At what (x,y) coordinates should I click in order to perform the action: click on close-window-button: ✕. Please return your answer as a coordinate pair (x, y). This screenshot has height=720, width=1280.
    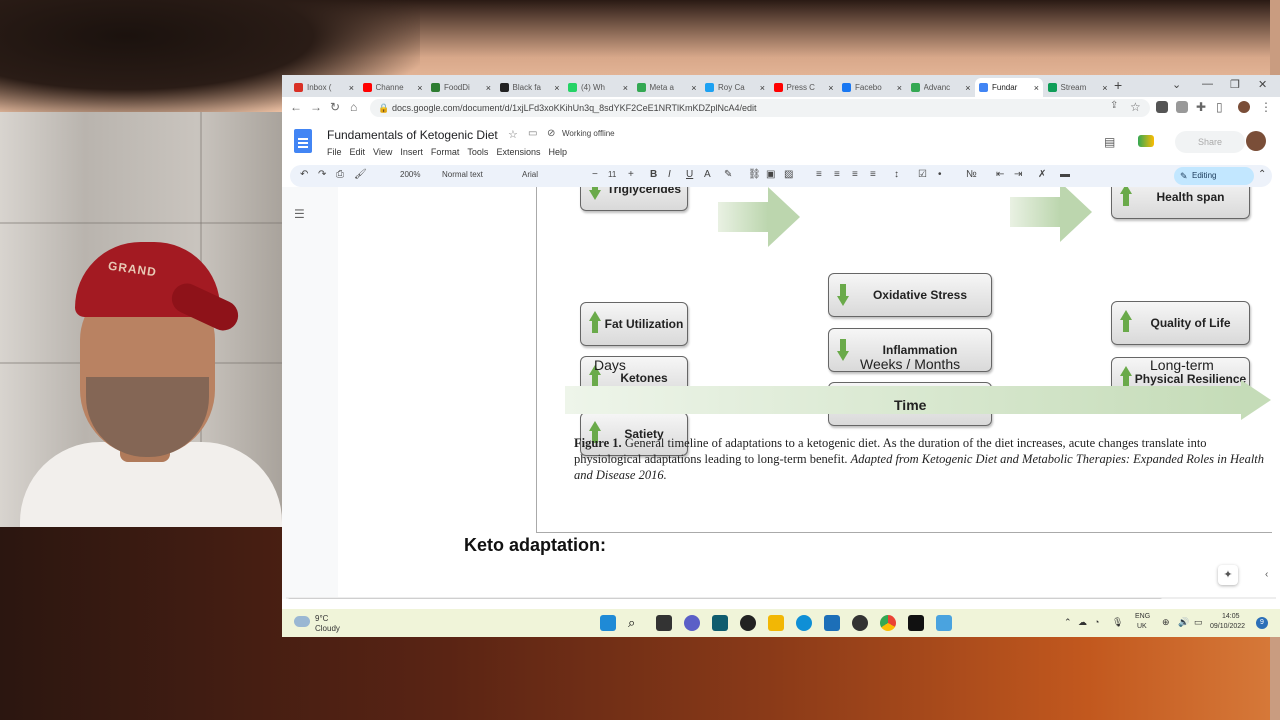
    Looking at the image, I should click on (1262, 84).